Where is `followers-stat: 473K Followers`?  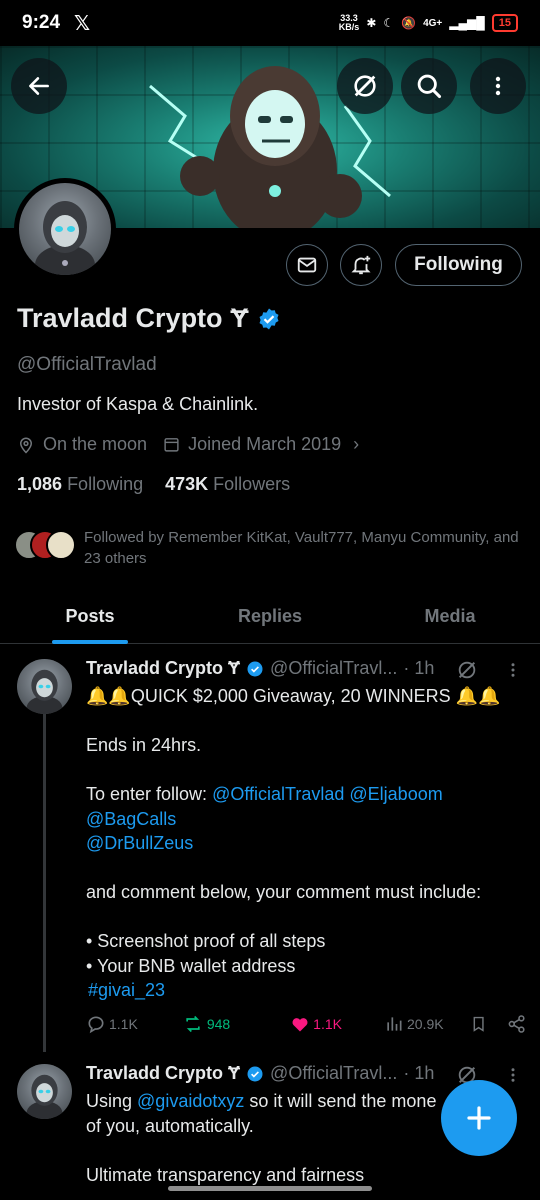
followers-stat: 473K Followers is located at coordinates (227, 484).